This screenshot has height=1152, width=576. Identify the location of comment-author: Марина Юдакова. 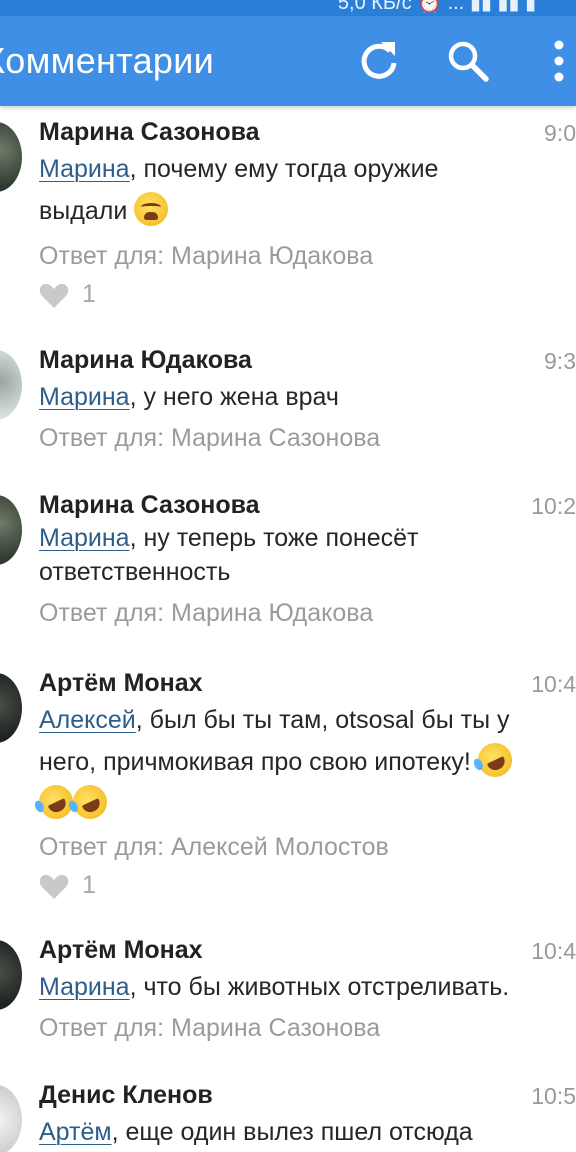
(145, 360).